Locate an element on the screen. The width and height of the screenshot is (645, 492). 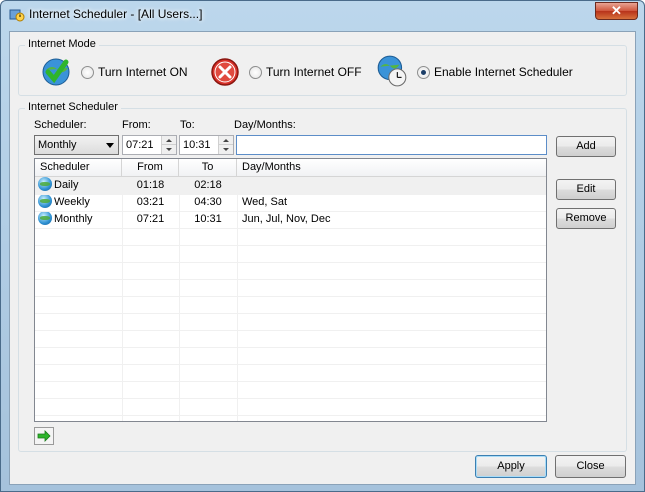
table-row: Daily 01:18 02:18 is located at coordinates (290, 185).